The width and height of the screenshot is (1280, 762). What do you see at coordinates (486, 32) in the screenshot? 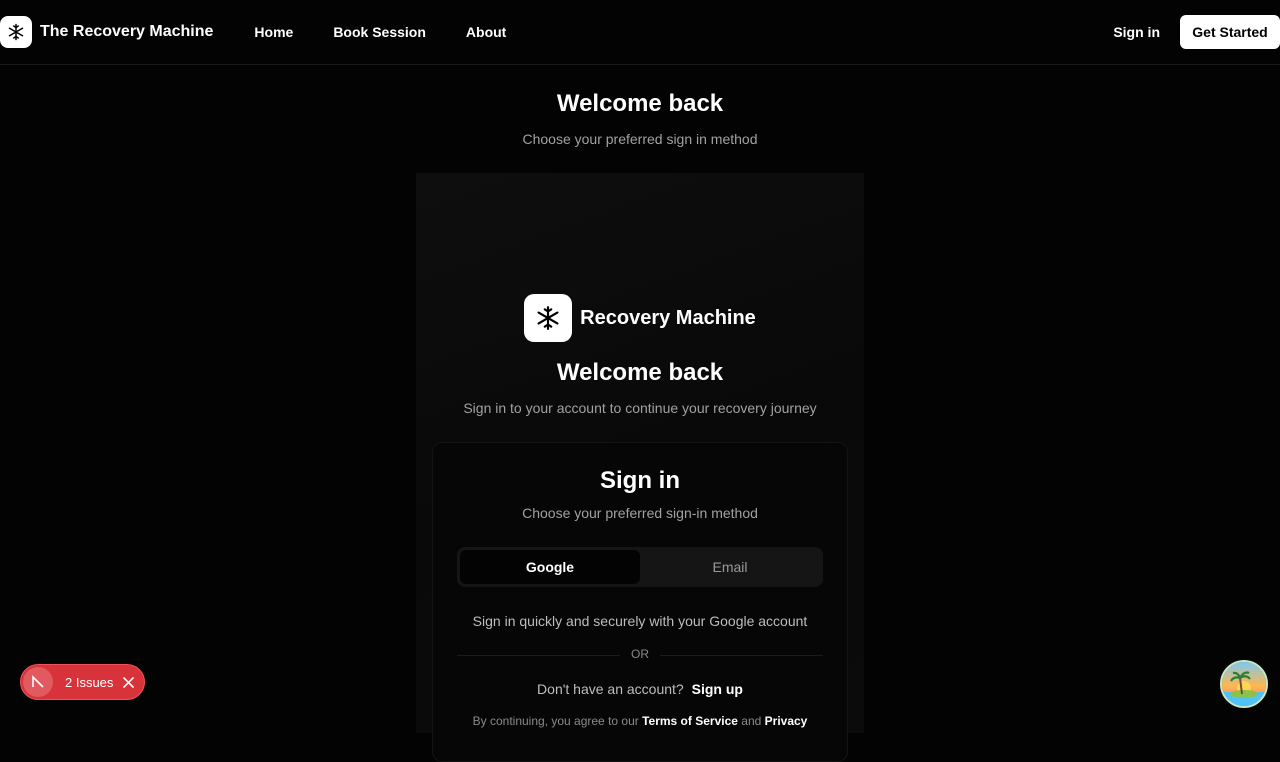
I see `nav-about: About` at bounding box center [486, 32].